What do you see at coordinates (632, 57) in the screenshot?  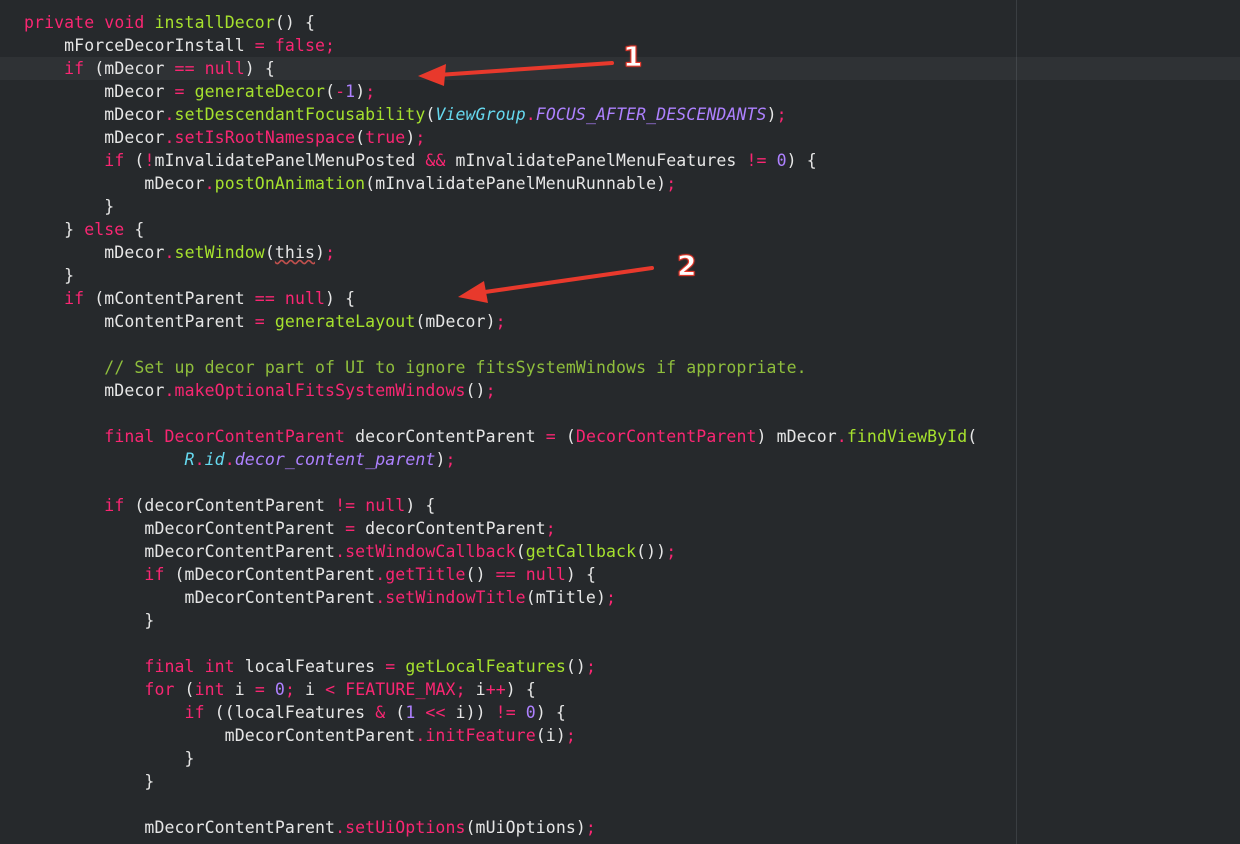 I see `annotation-label-1: 1` at bounding box center [632, 57].